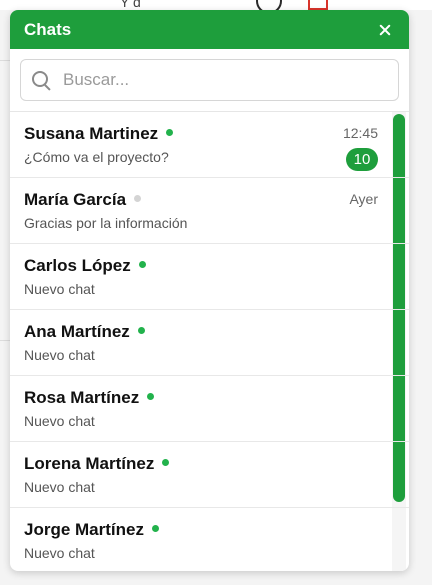  Describe the element at coordinates (201, 134) in the screenshot. I see `chat-name-row: Susana Martinez` at that location.